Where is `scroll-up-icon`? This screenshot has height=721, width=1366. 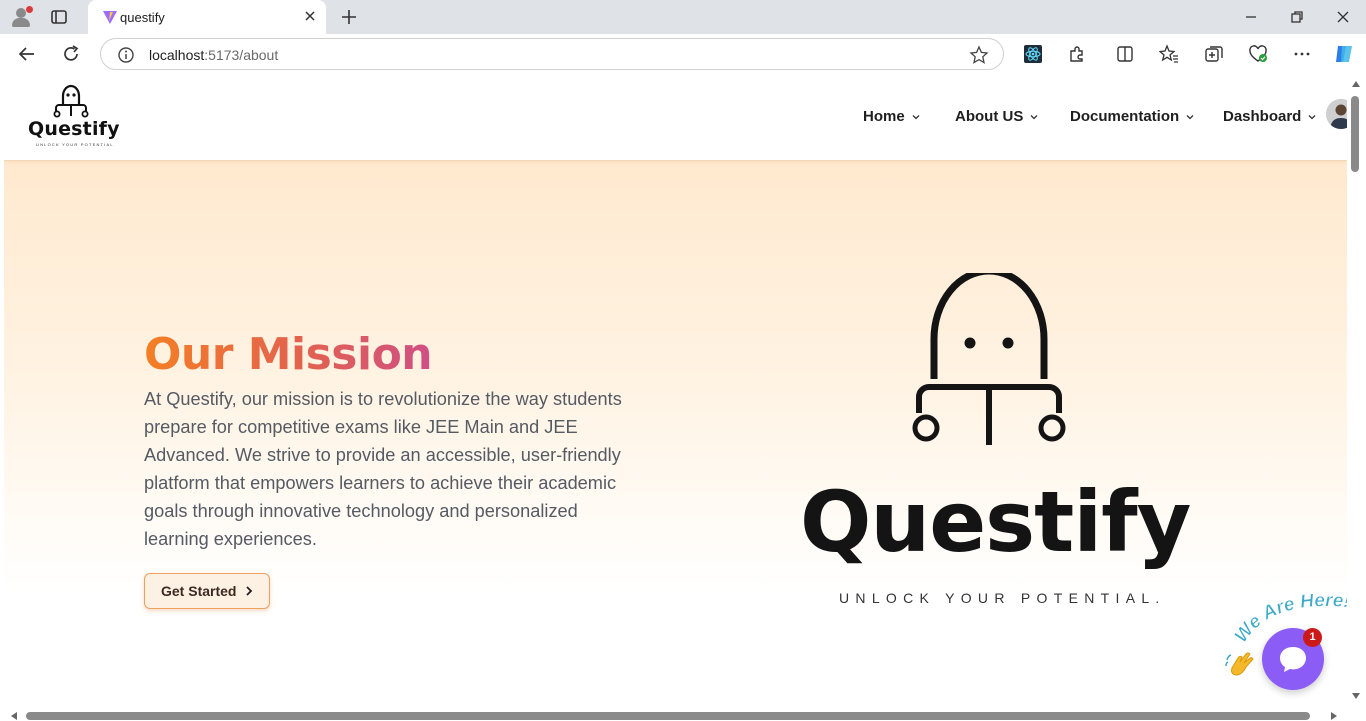 scroll-up-icon is located at coordinates (1356, 84).